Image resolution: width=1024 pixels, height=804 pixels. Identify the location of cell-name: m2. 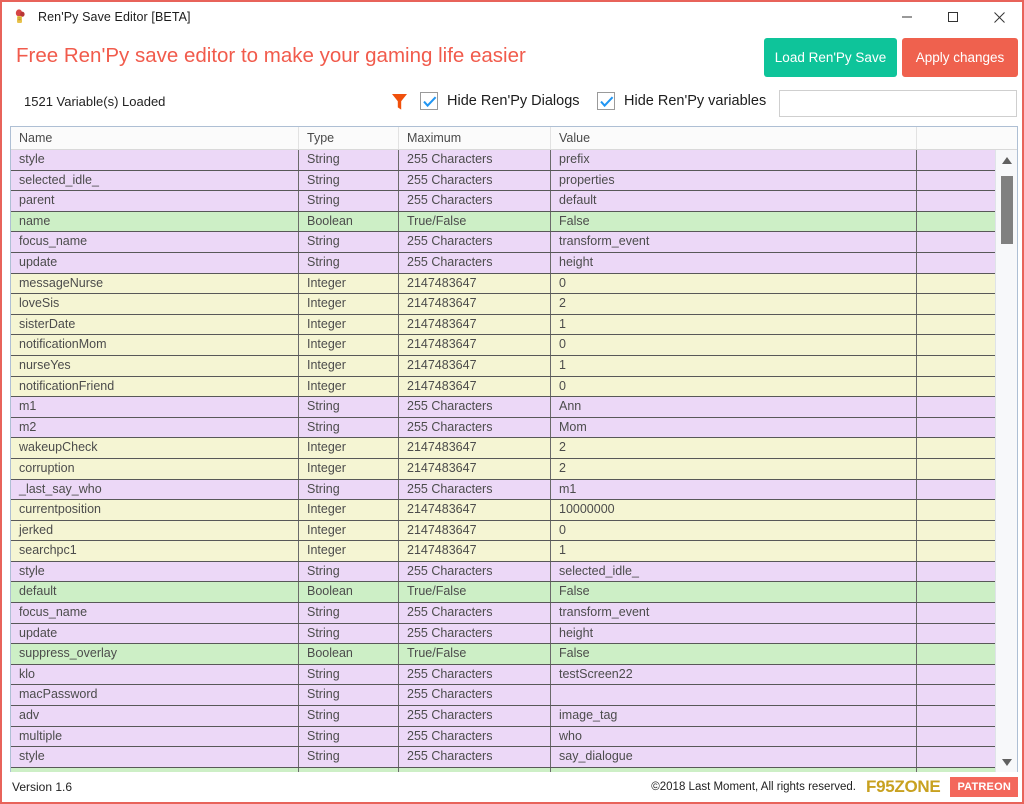
(155, 427).